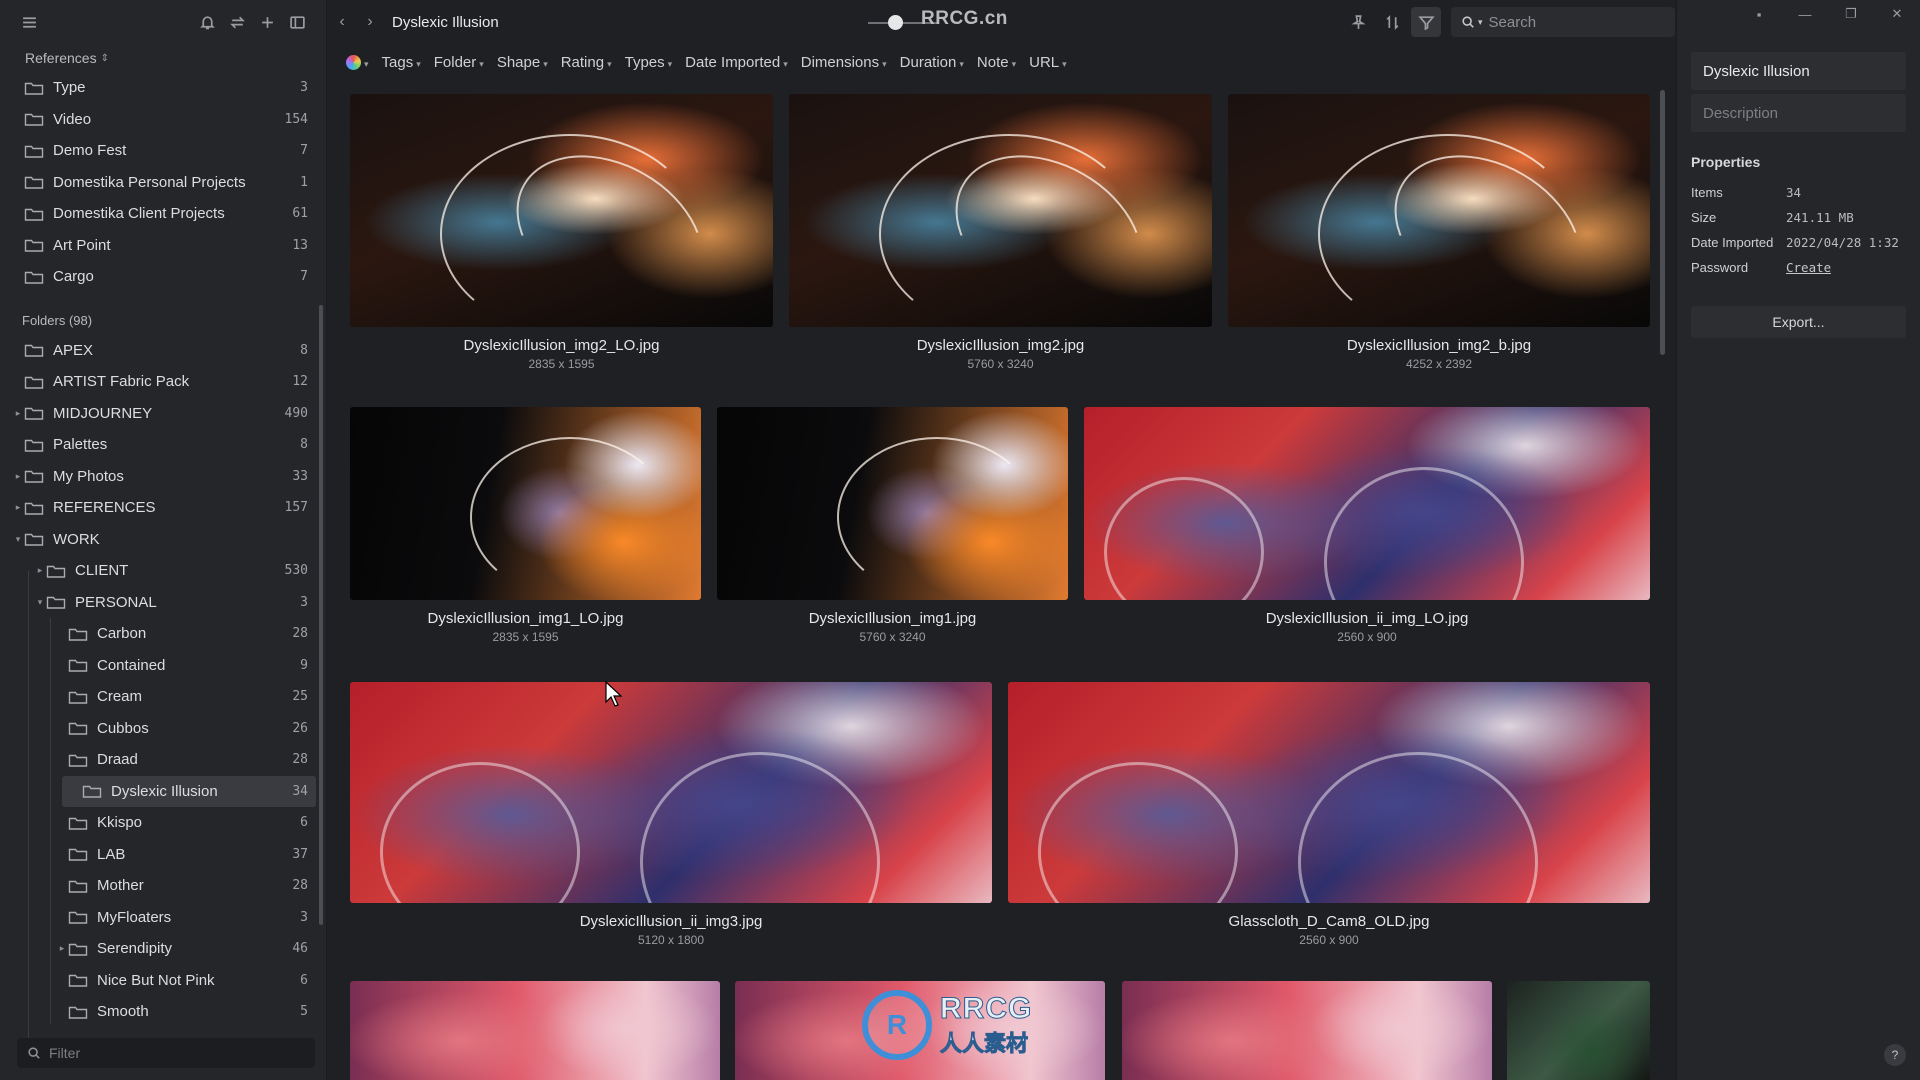 The height and width of the screenshot is (1080, 1920). Describe the element at coordinates (1662, 222) in the screenshot. I see `grid-scrollbar` at that location.